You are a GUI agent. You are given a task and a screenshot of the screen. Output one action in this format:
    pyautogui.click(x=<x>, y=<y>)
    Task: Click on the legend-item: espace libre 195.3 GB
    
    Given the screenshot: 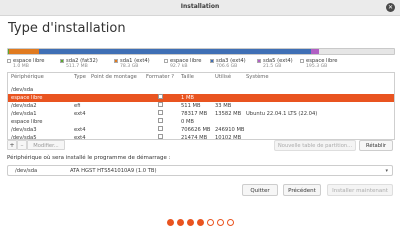 What is the action you would take?
    pyautogui.click(x=318, y=64)
    